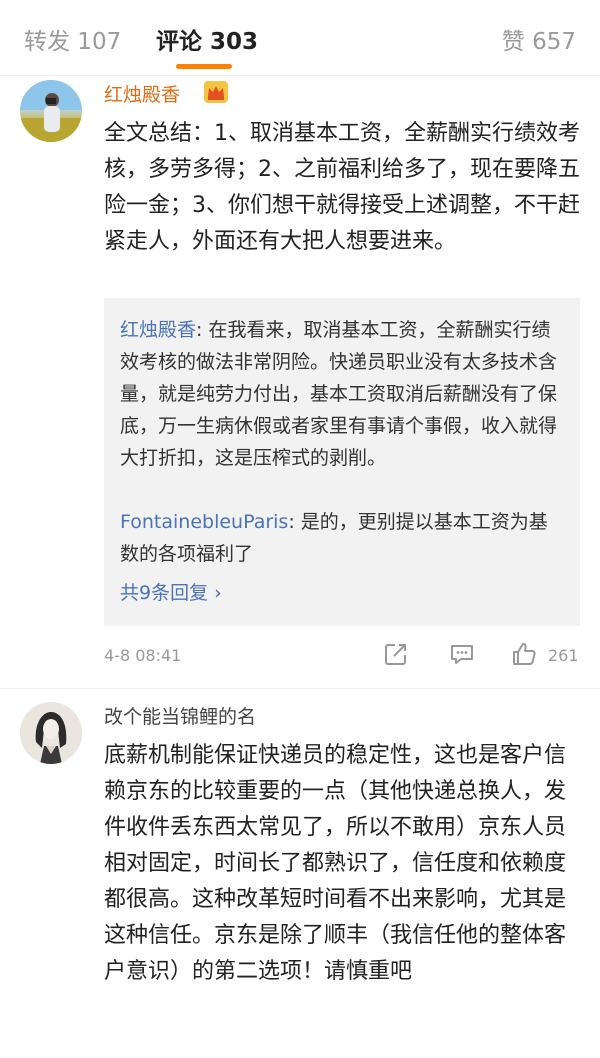  I want to click on comment-username: 红烛殿香, so click(142, 93).